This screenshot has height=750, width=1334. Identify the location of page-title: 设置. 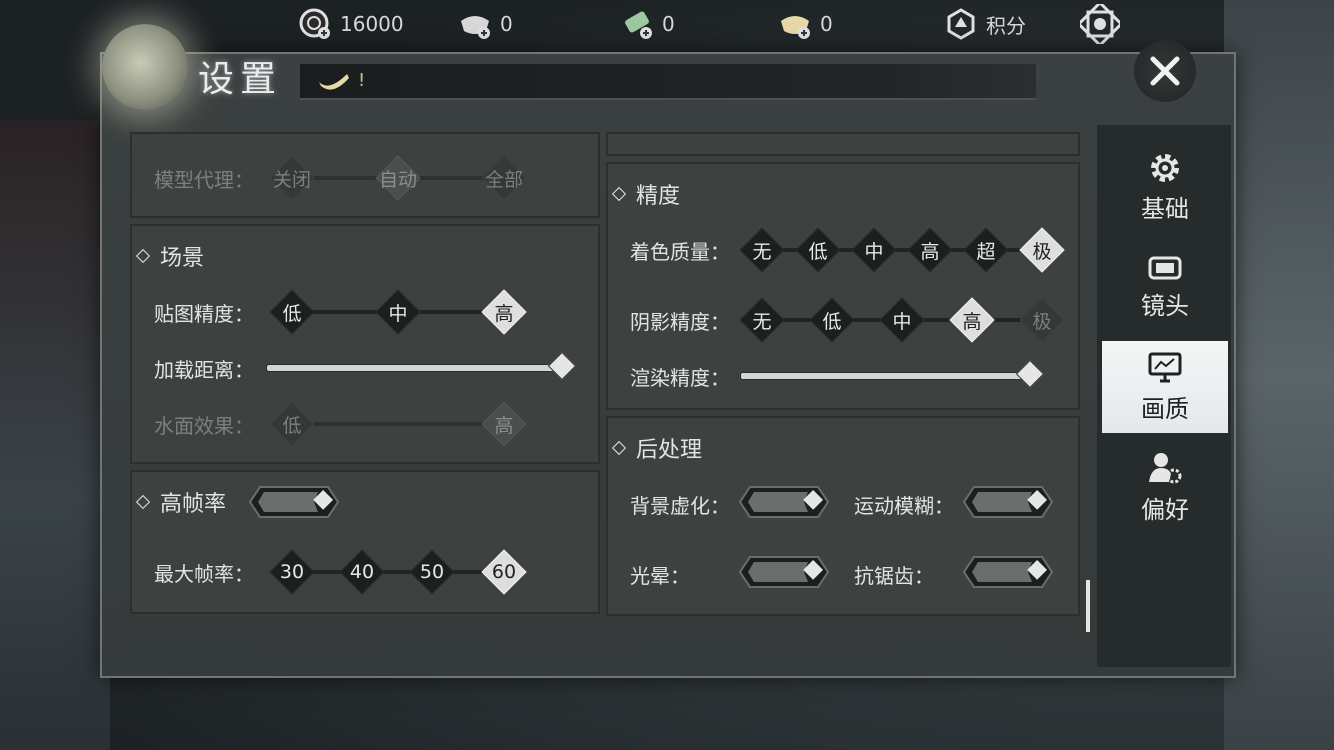
(240, 79).